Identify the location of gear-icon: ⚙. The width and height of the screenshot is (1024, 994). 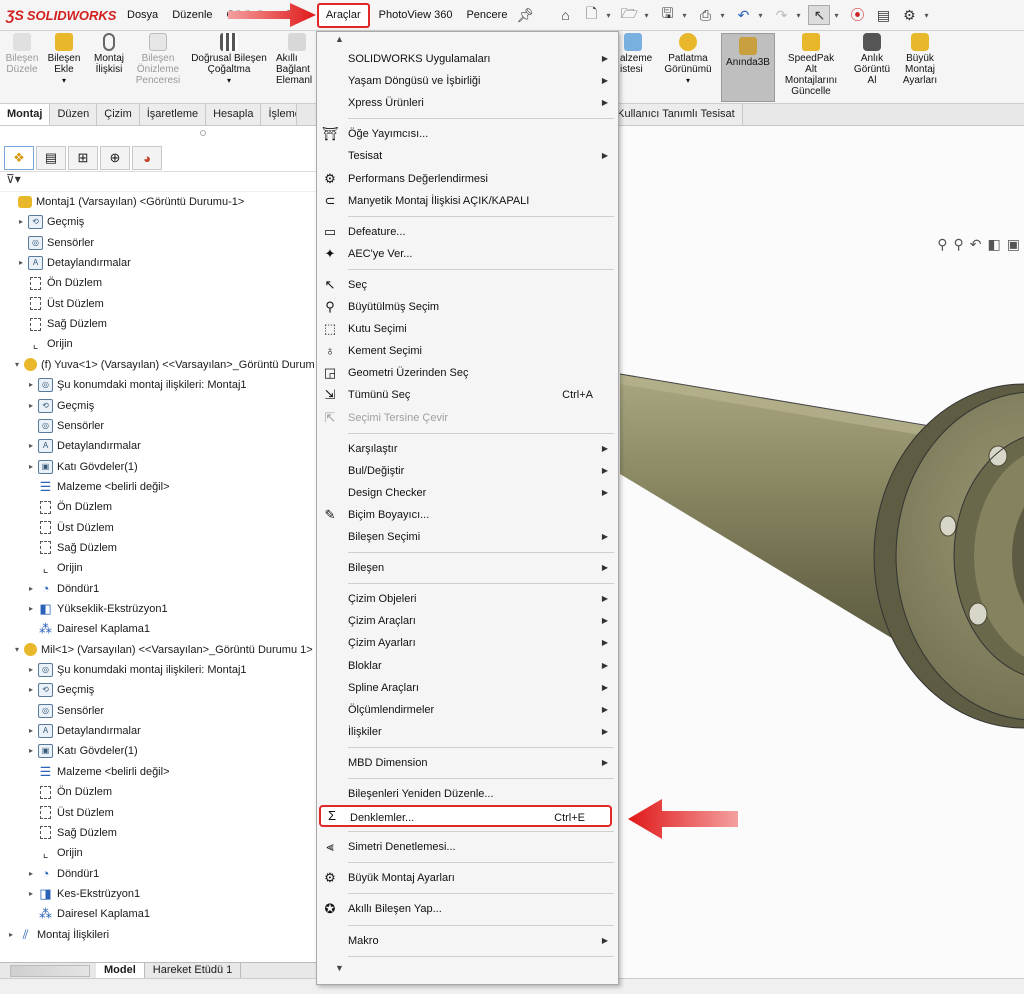
(909, 15).